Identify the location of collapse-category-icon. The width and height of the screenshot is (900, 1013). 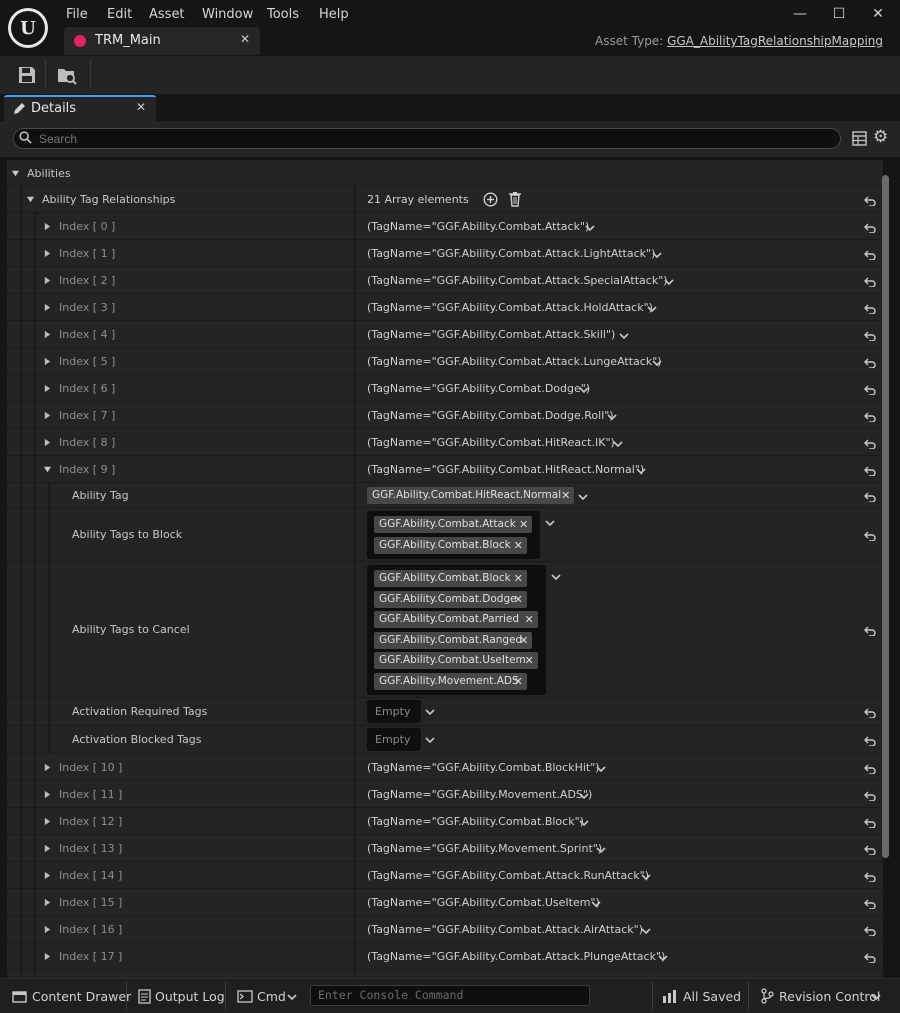
(15, 173).